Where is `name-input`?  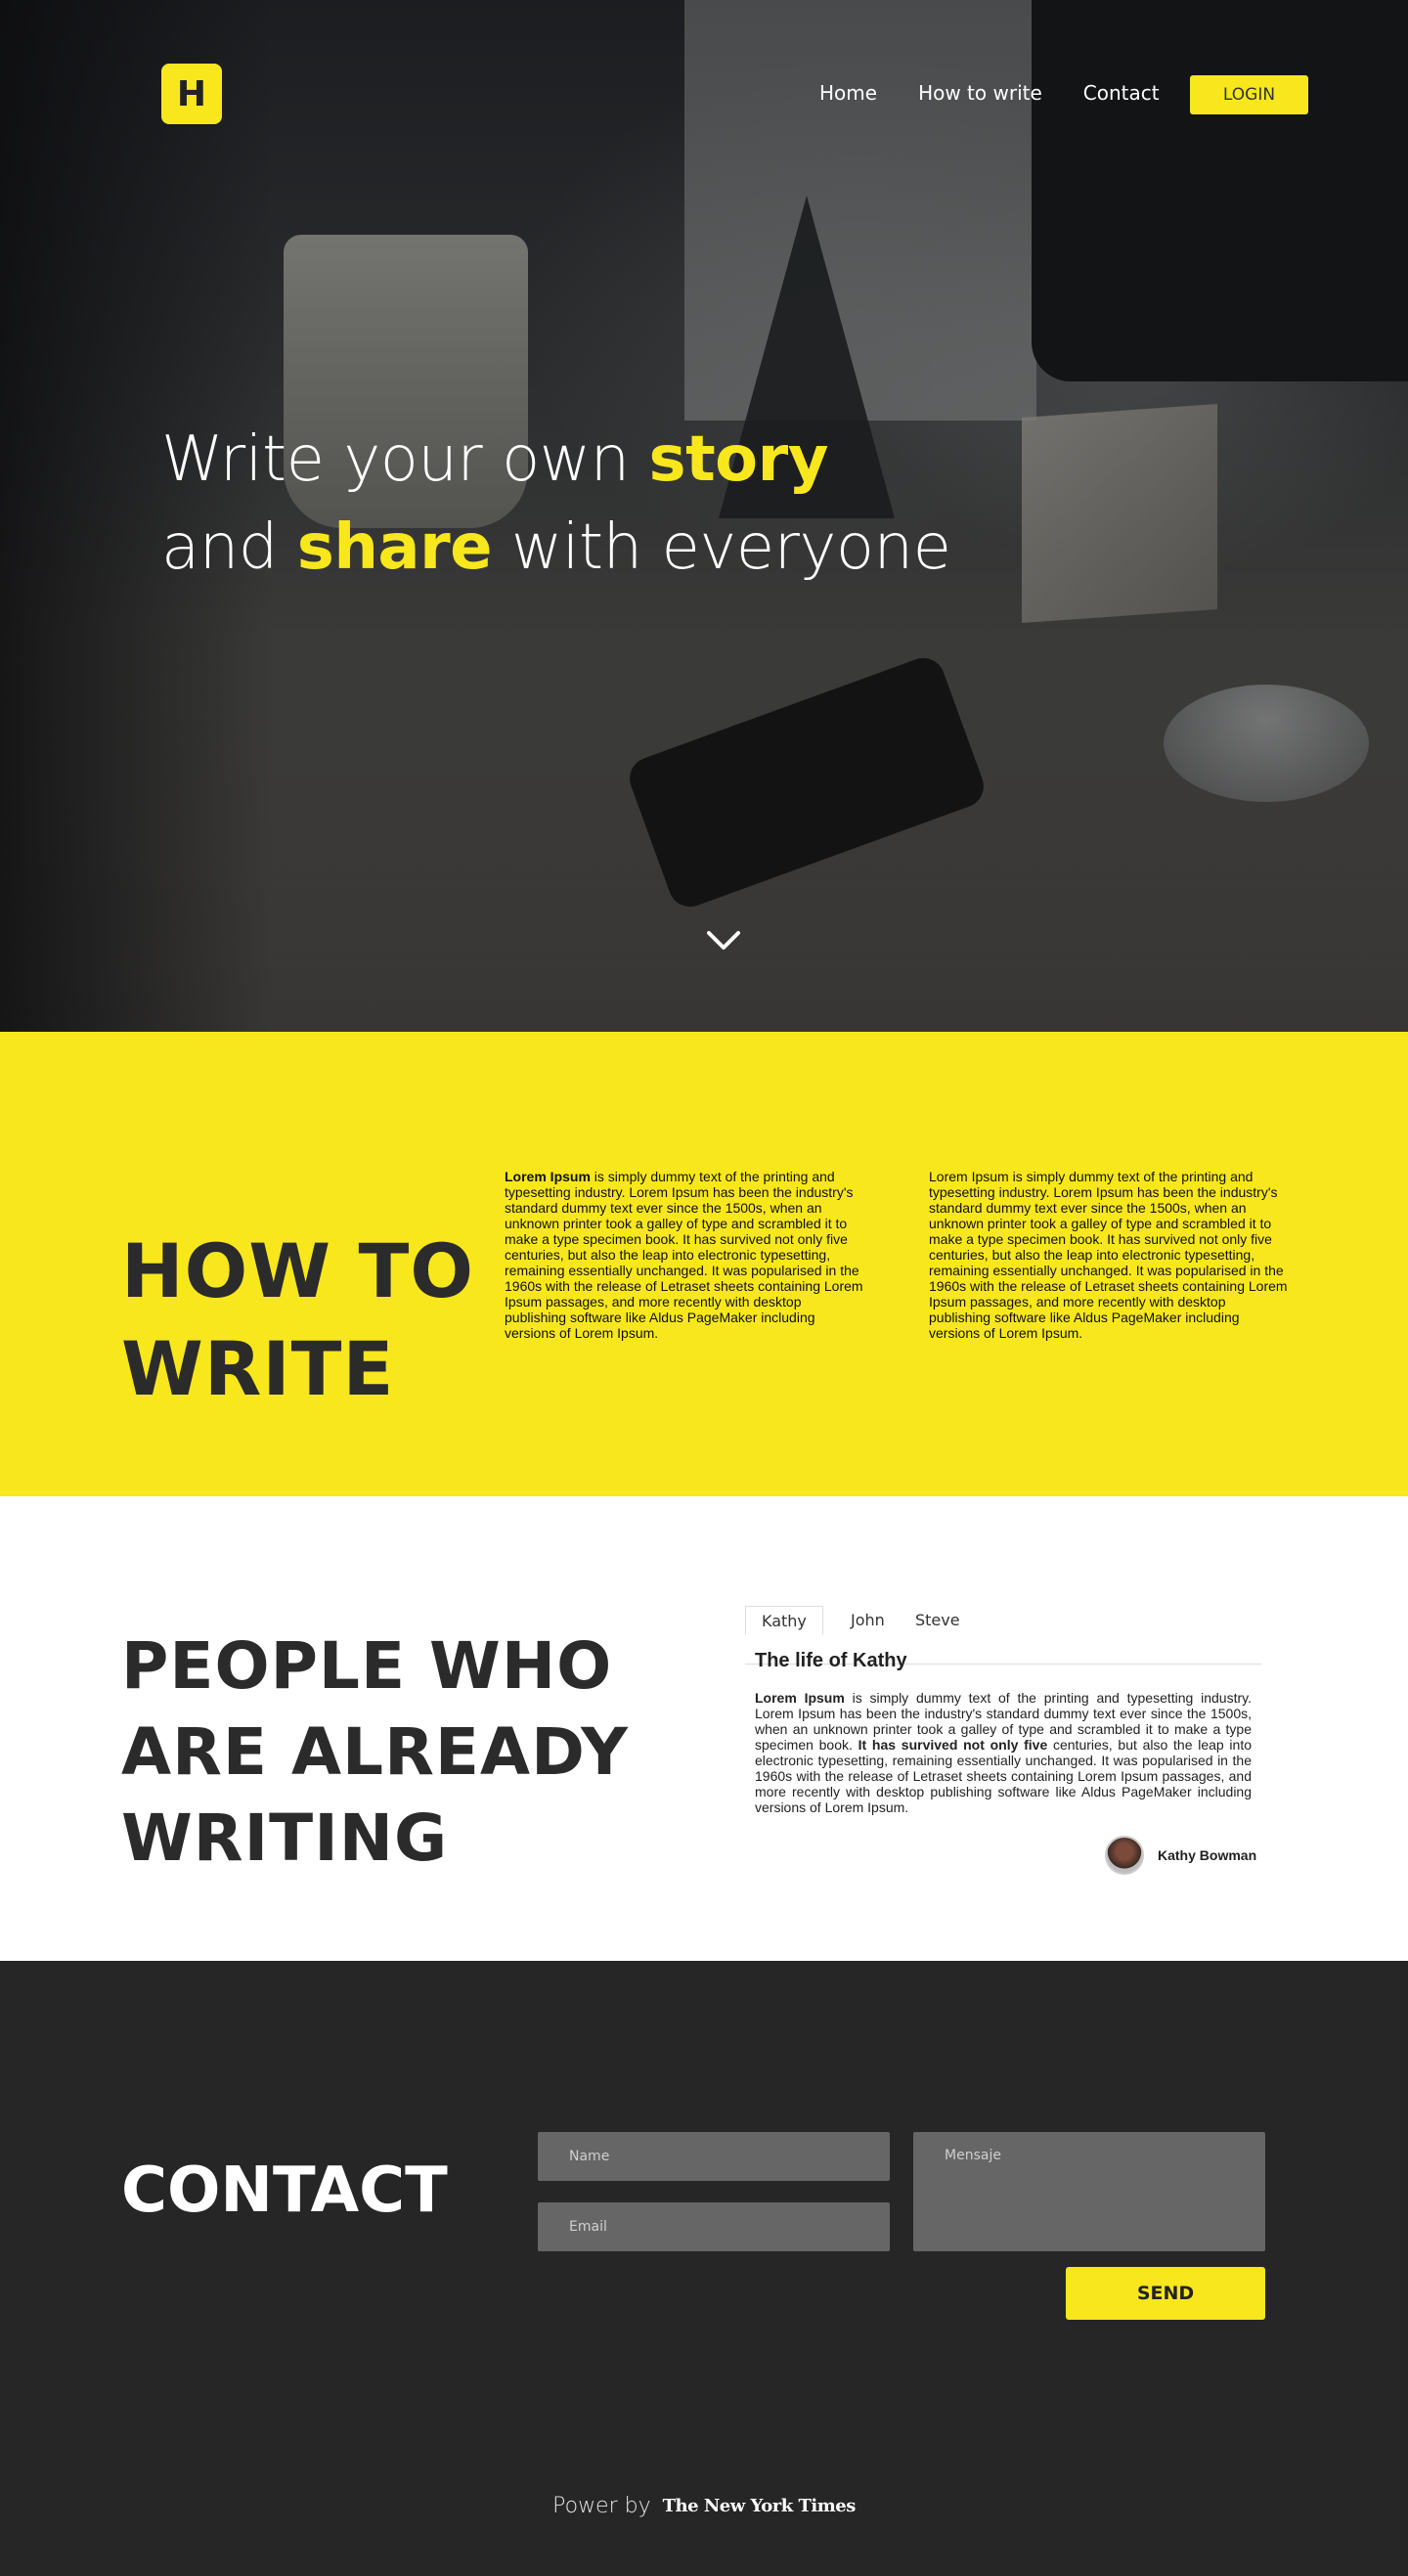 name-input is located at coordinates (714, 2156).